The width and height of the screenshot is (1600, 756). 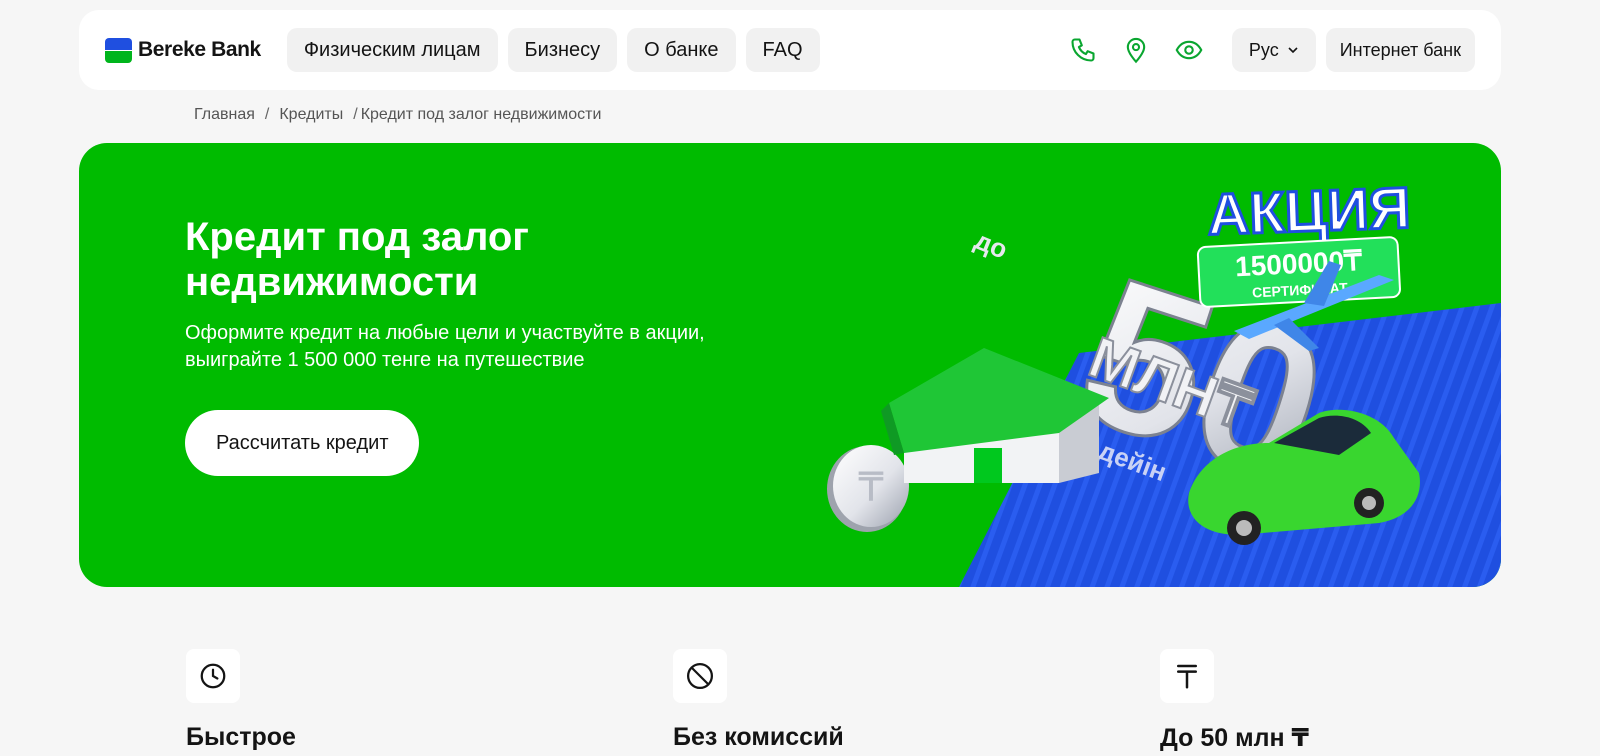 What do you see at coordinates (481, 114) in the screenshot?
I see `breadcrumb-current: Кредит под залог недвижимости` at bounding box center [481, 114].